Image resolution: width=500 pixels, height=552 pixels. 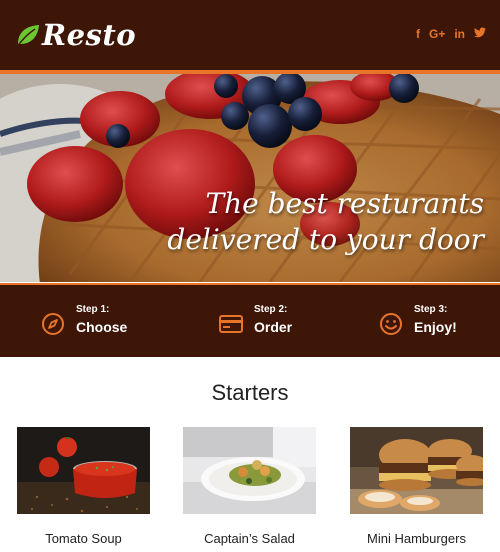 What do you see at coordinates (250, 392) in the screenshot?
I see `starters-title: Starters` at bounding box center [250, 392].